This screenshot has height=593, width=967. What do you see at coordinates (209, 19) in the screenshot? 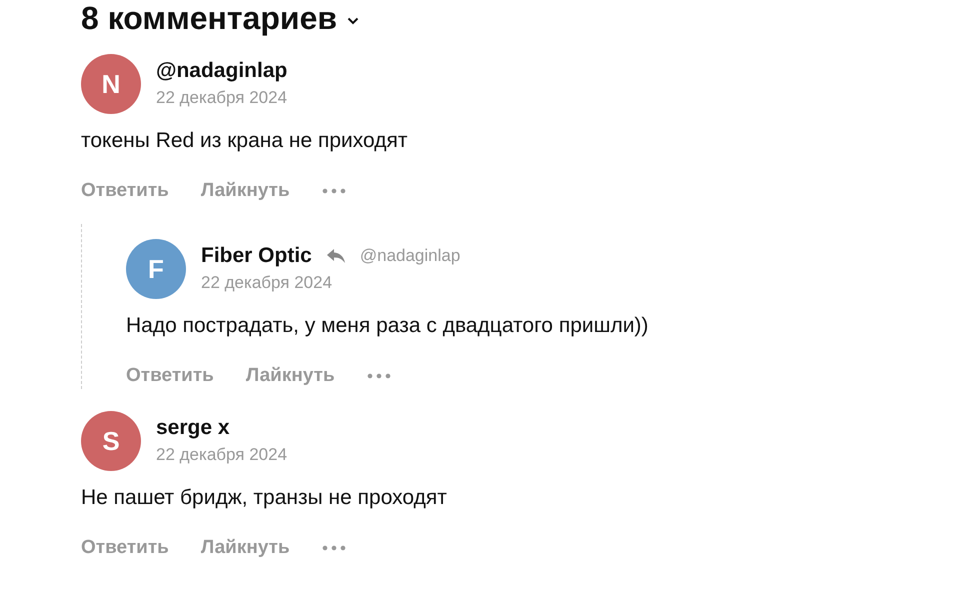
I see `comments-title: 8 комментариев` at bounding box center [209, 19].